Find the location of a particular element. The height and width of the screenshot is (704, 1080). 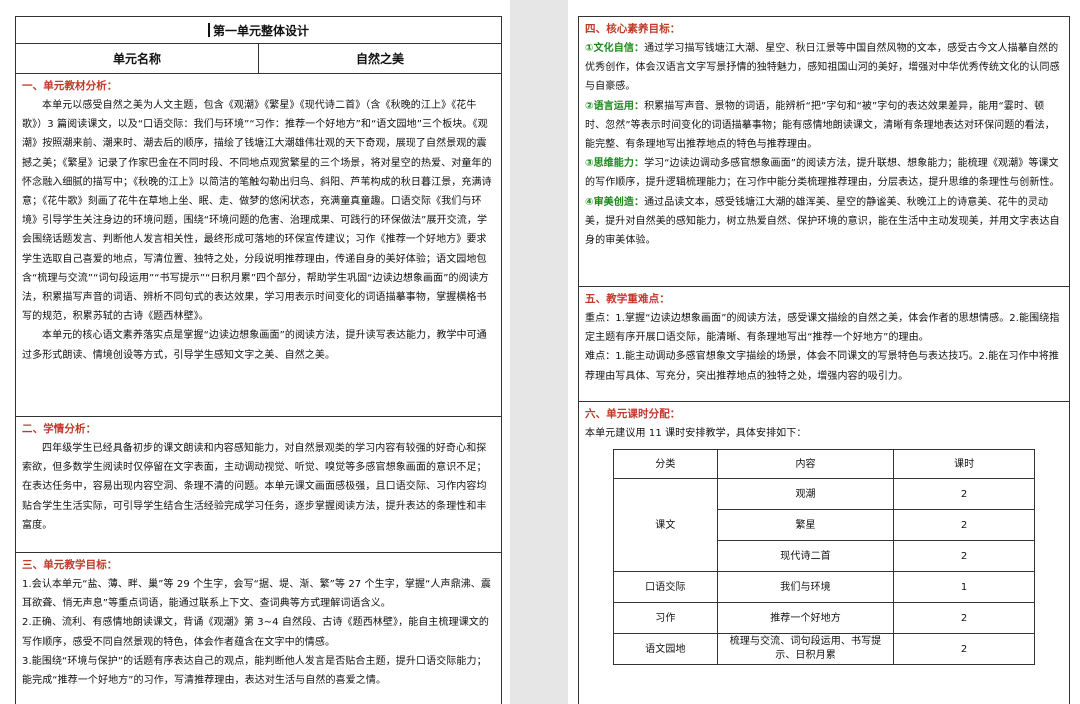

literacy-tag: ①文化自信： is located at coordinates (615, 48).